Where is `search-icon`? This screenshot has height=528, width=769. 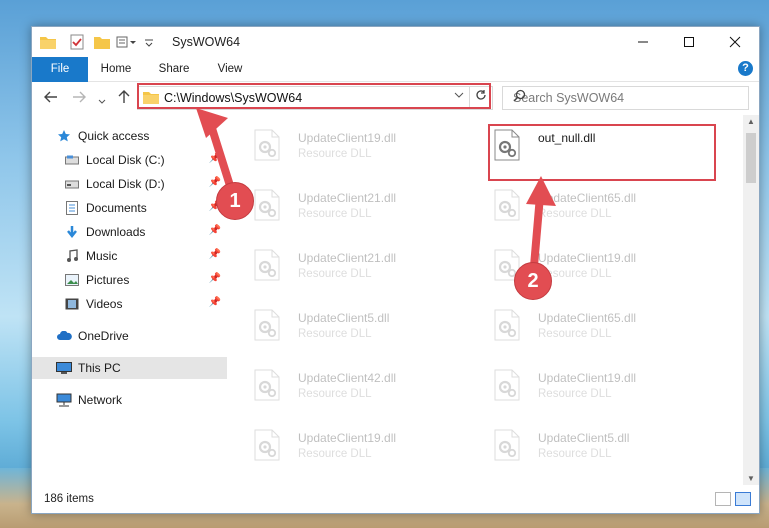 search-icon is located at coordinates (627, 97).